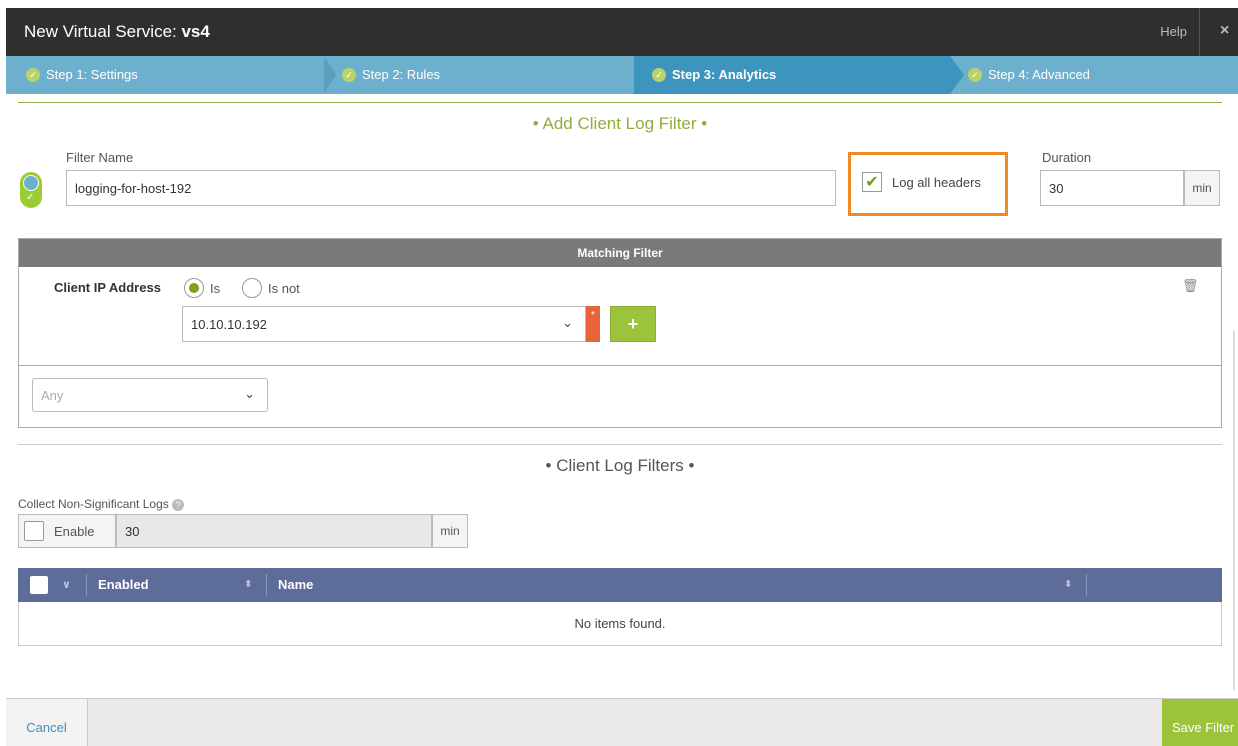 This screenshot has height=746, width=1238. Describe the element at coordinates (1098, 75) in the screenshot. I see `step-advanced: ✓ Step 4: Advanced` at that location.